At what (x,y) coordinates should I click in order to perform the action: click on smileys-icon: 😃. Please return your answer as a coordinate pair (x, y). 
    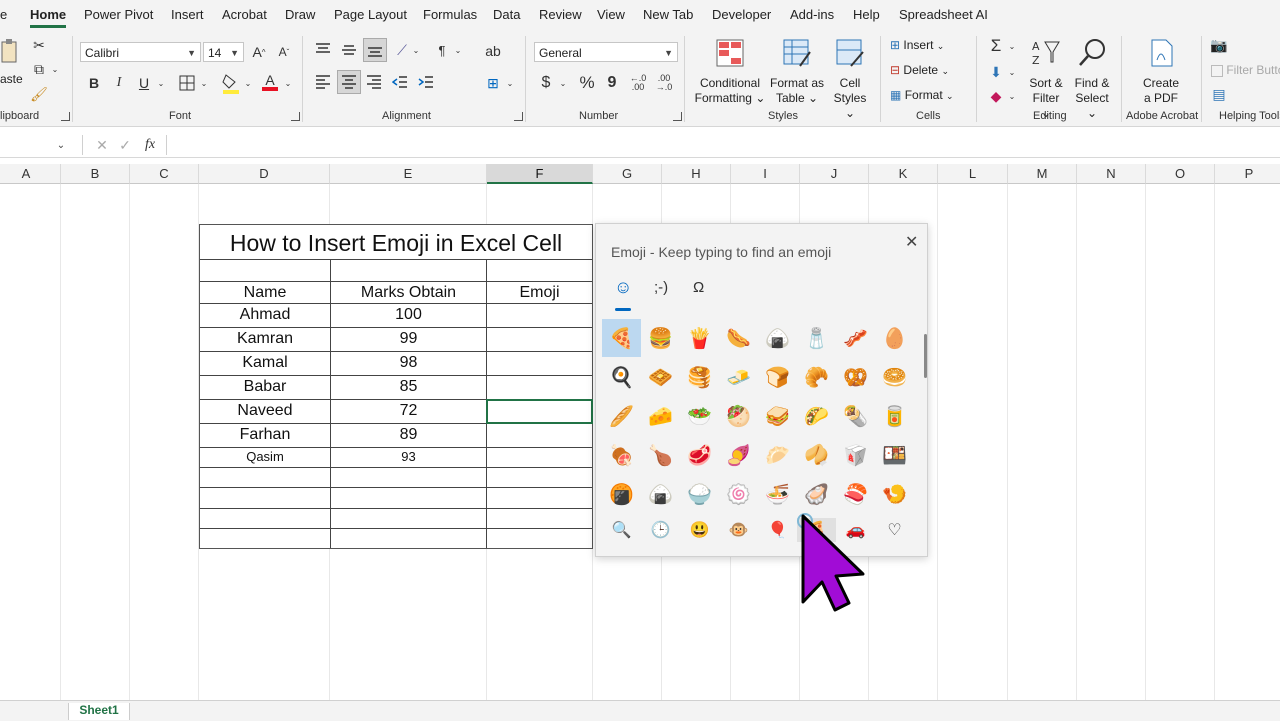
    Looking at the image, I should click on (699, 530).